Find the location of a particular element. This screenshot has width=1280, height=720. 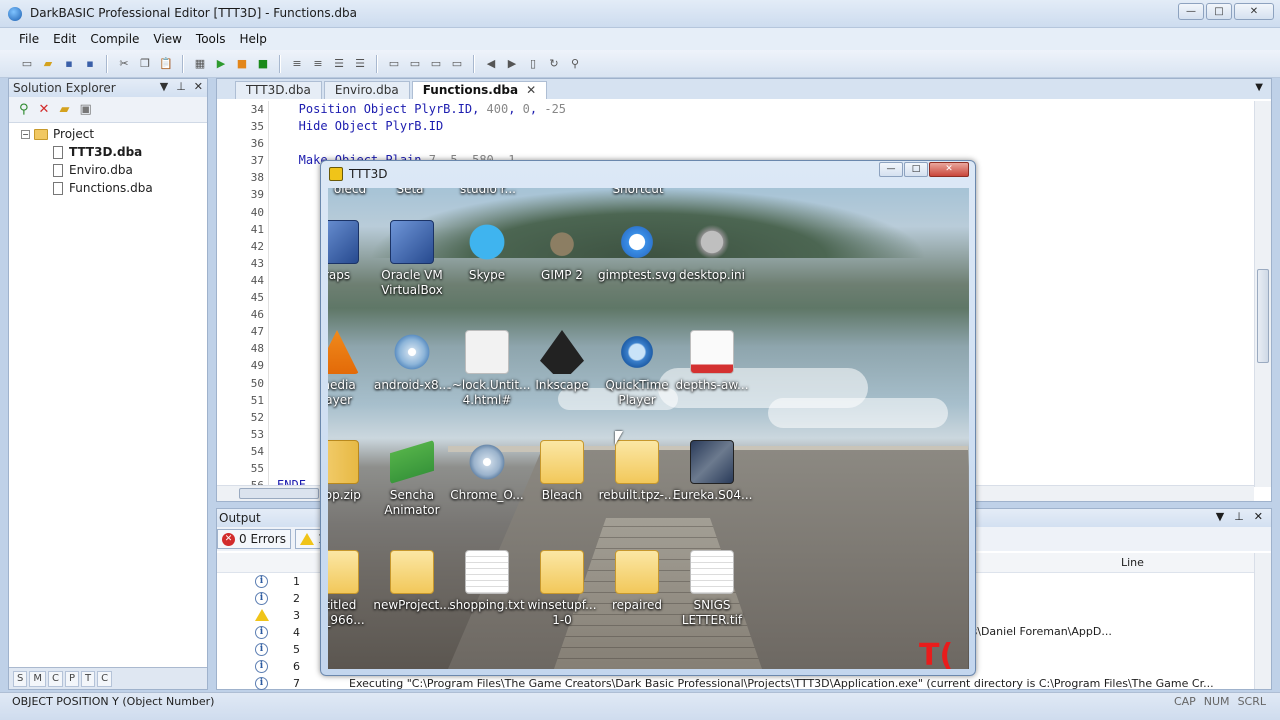

tree-project: − Project is located at coordinates (108, 134).